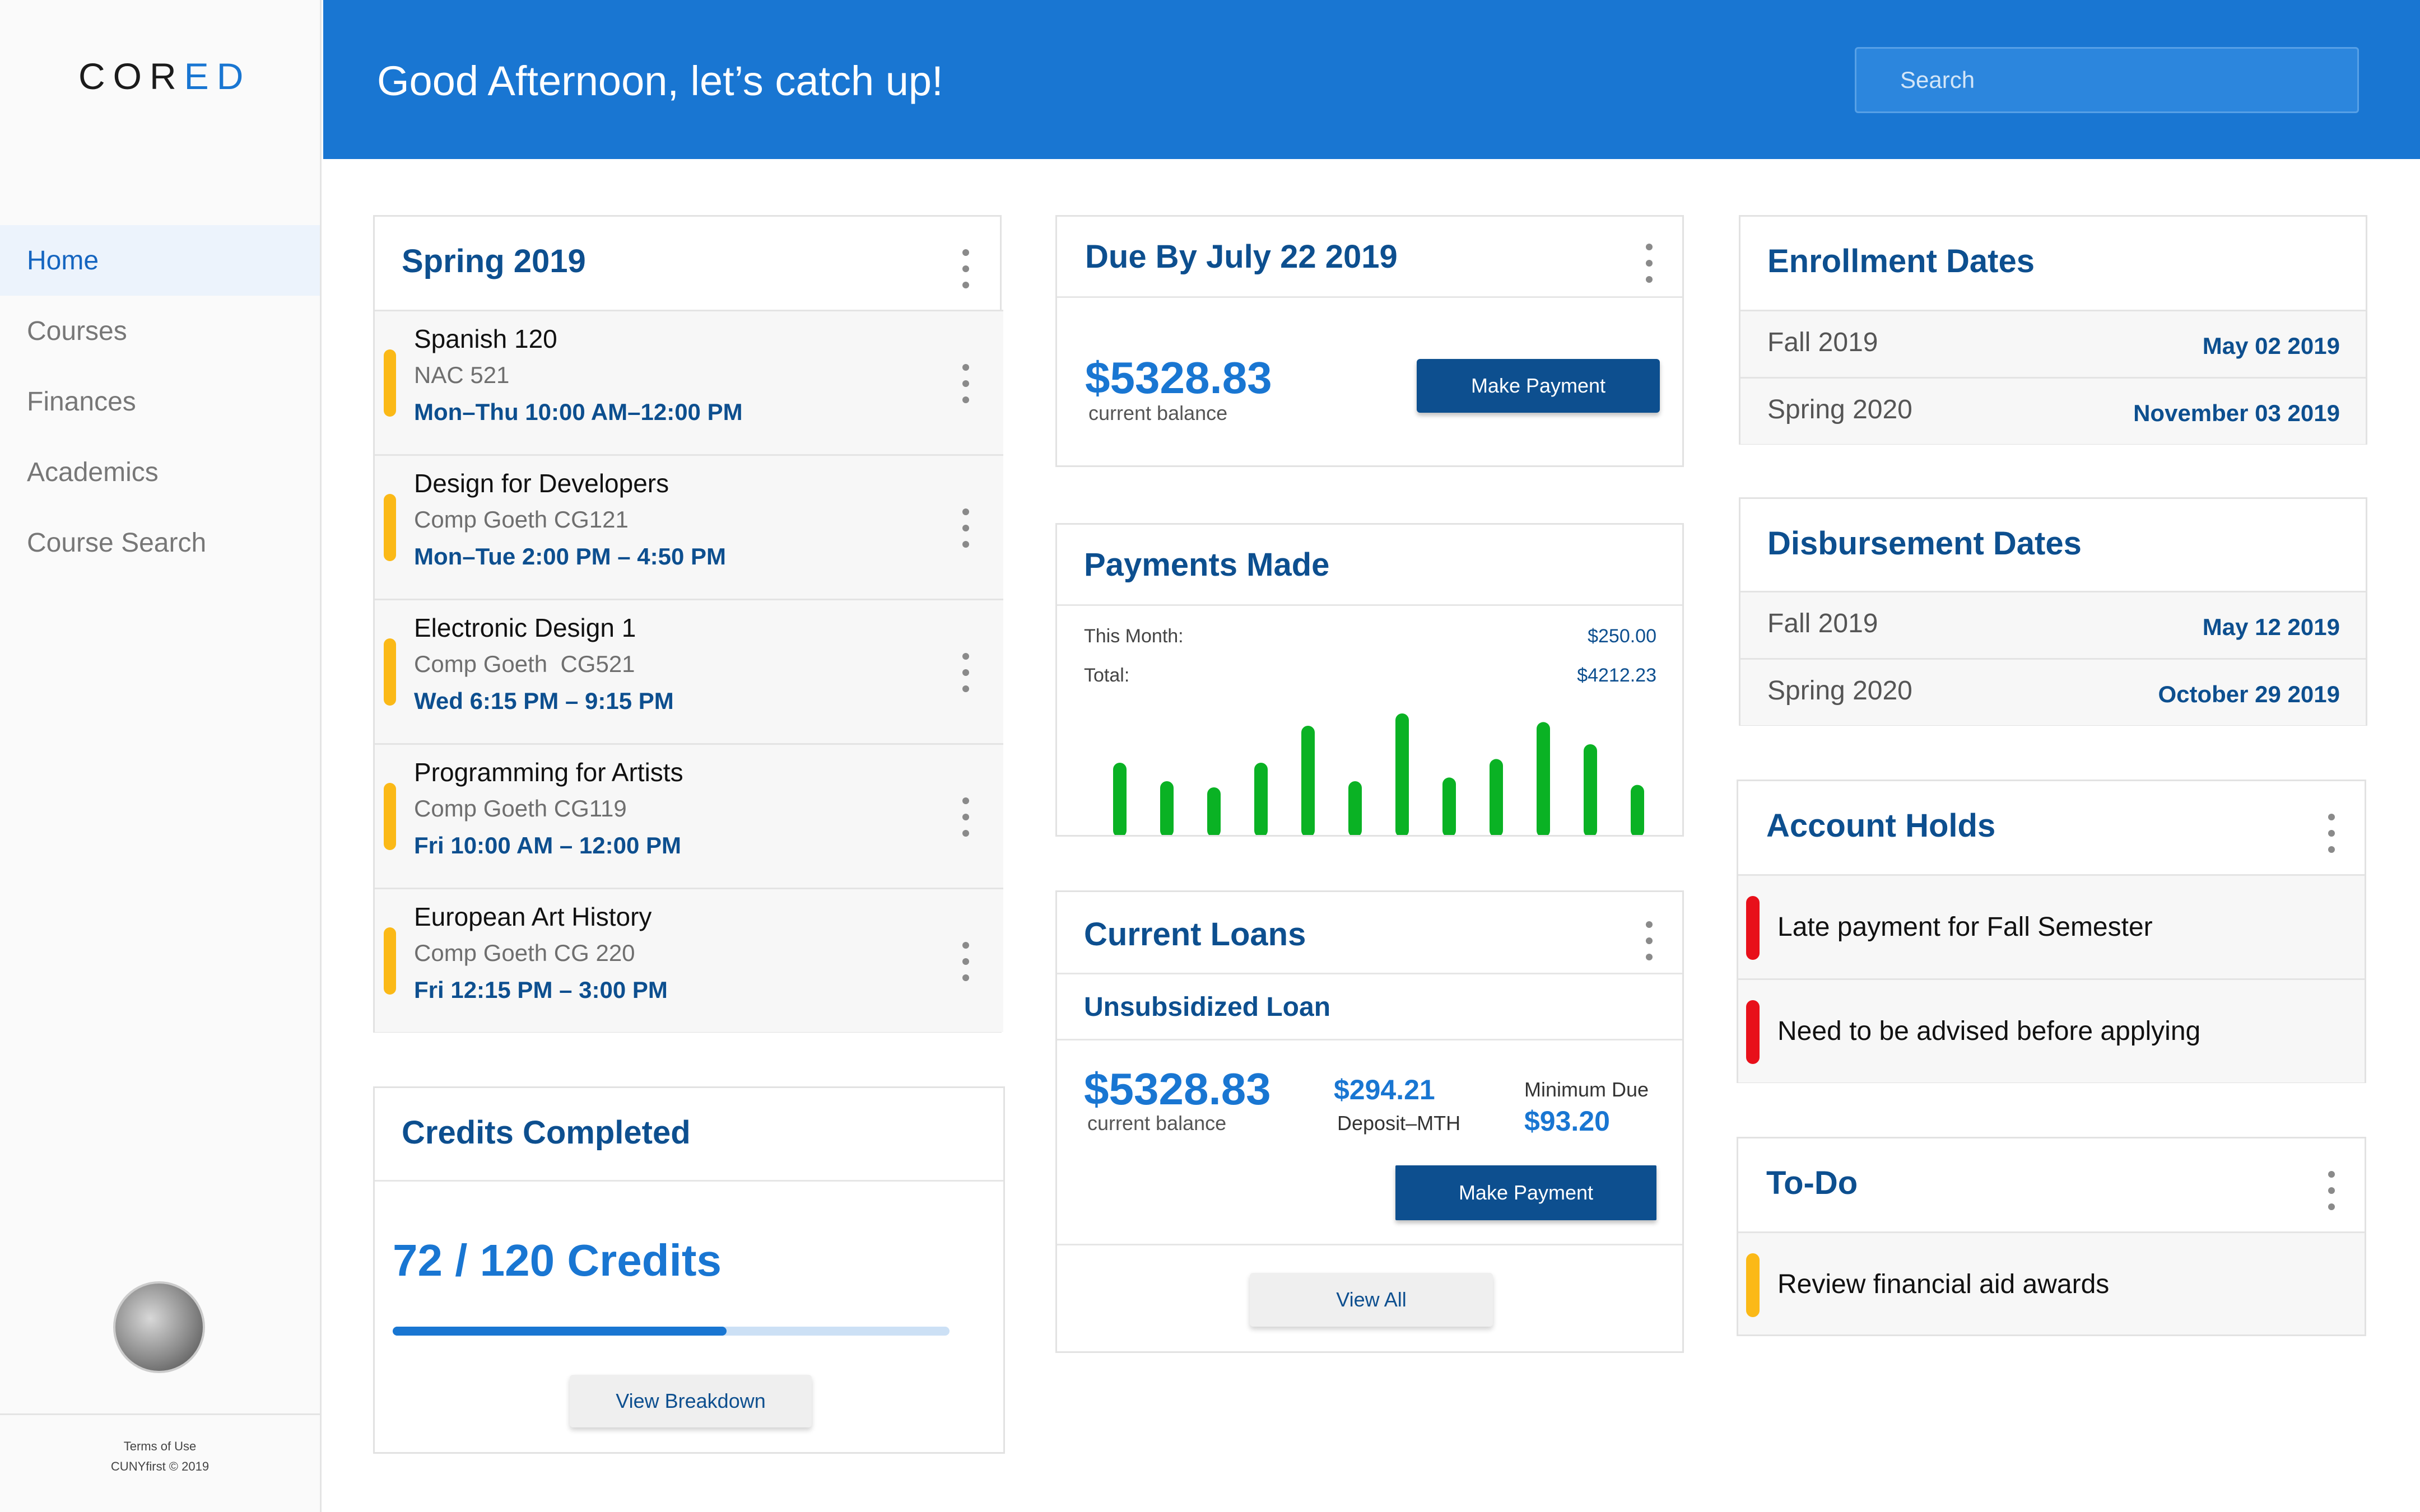  What do you see at coordinates (2053, 264) in the screenshot?
I see `enrollment-card-header: Enrollment Dates` at bounding box center [2053, 264].